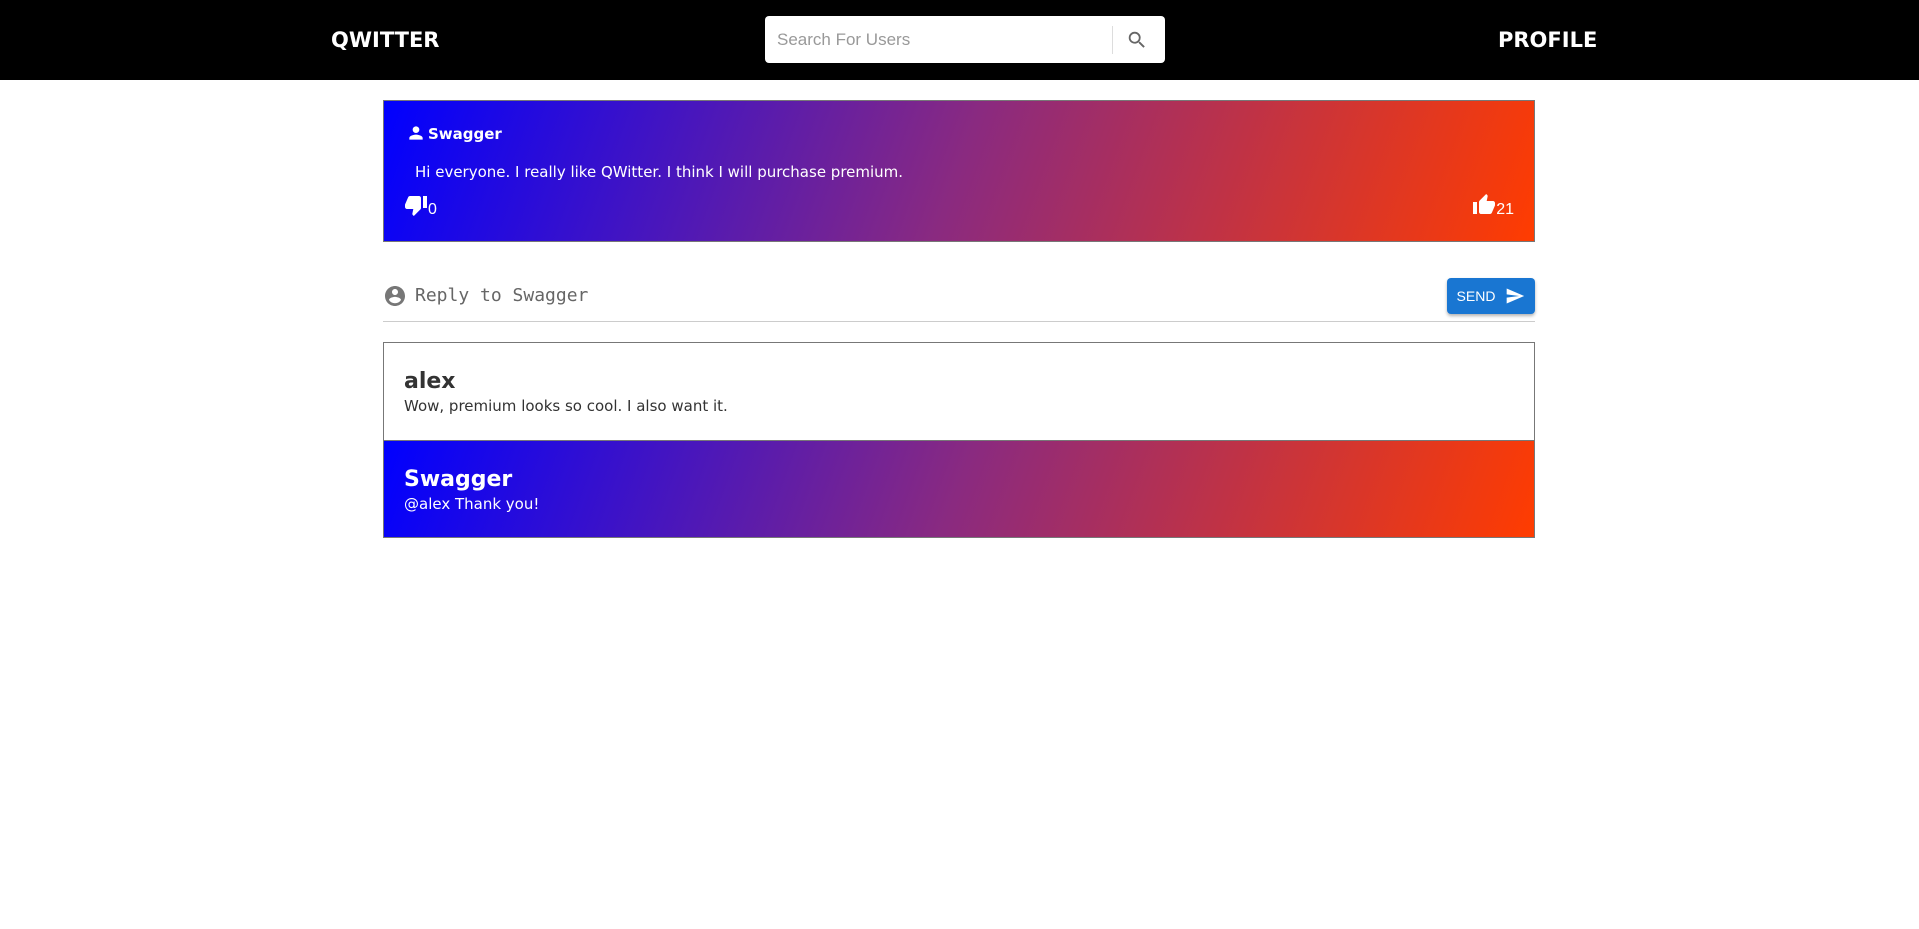  Describe the element at coordinates (815, 295) in the screenshot. I see `reply-input` at that location.